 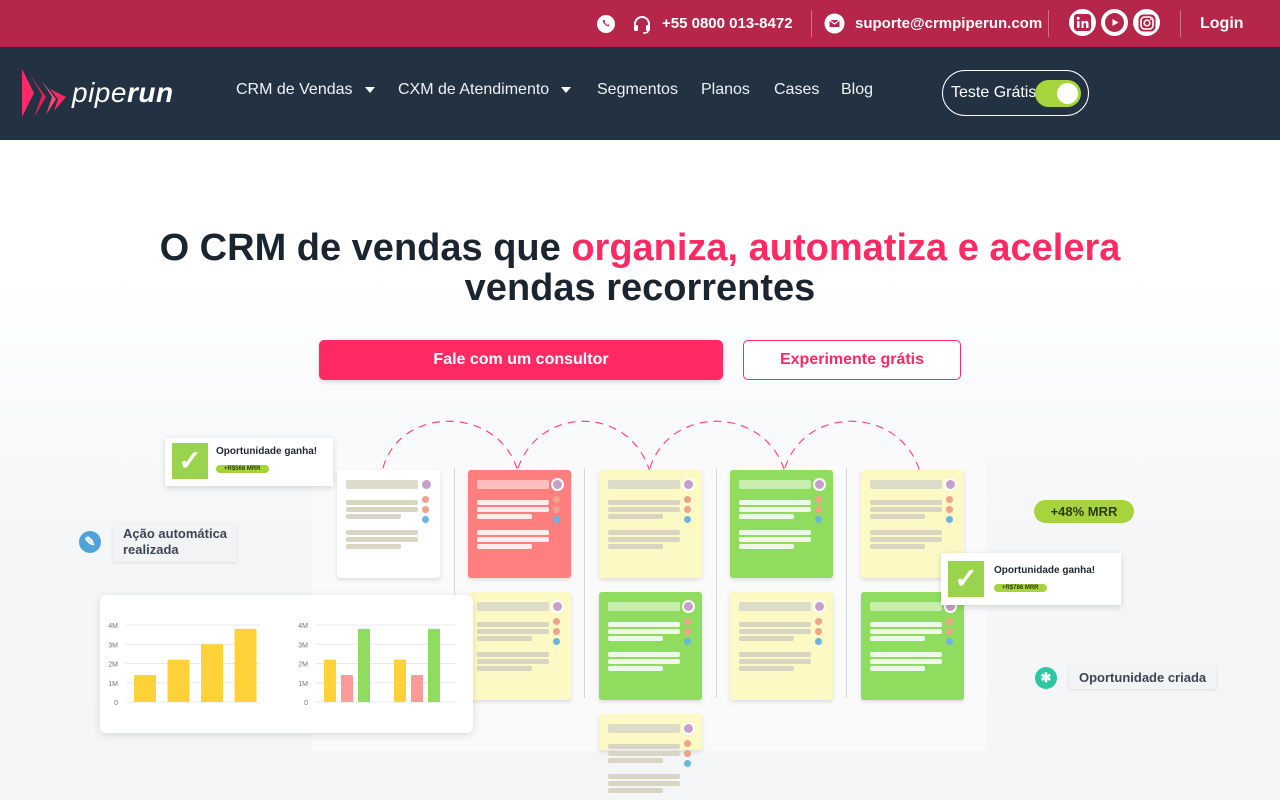 I want to click on asterisk-icon: ✱, so click(x=1046, y=677).